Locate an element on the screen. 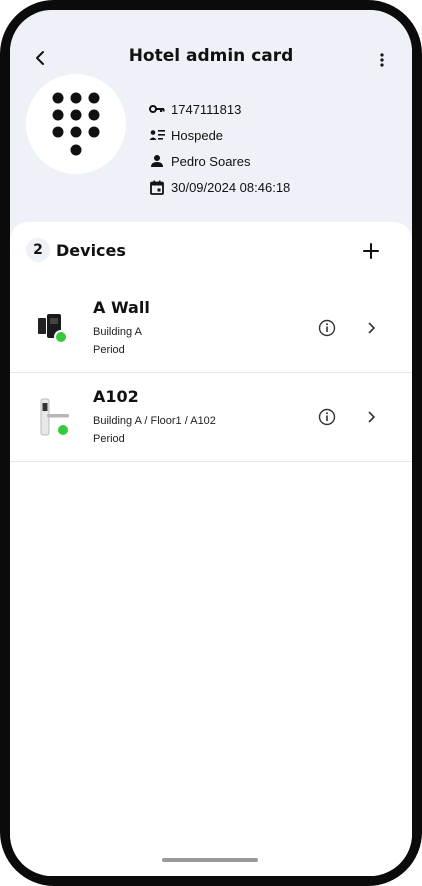 This screenshot has width=422, height=886. device-row: A102 Building A / Floor1 / A102 Period is located at coordinates (211, 417).